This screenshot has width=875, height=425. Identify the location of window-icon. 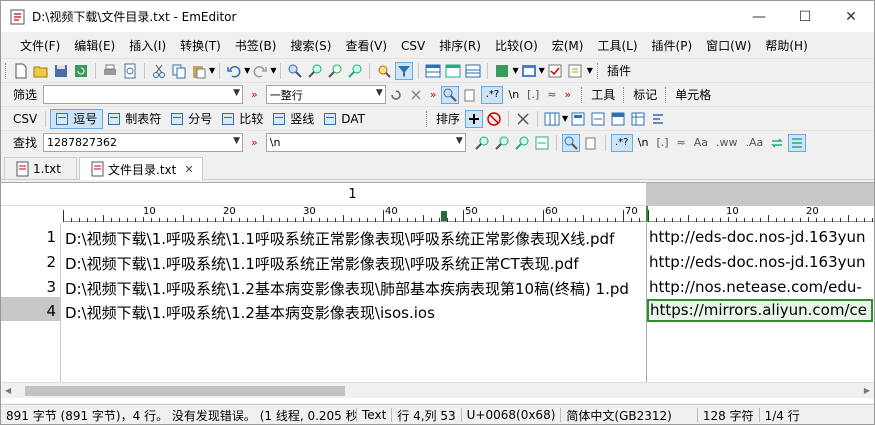
(529, 71).